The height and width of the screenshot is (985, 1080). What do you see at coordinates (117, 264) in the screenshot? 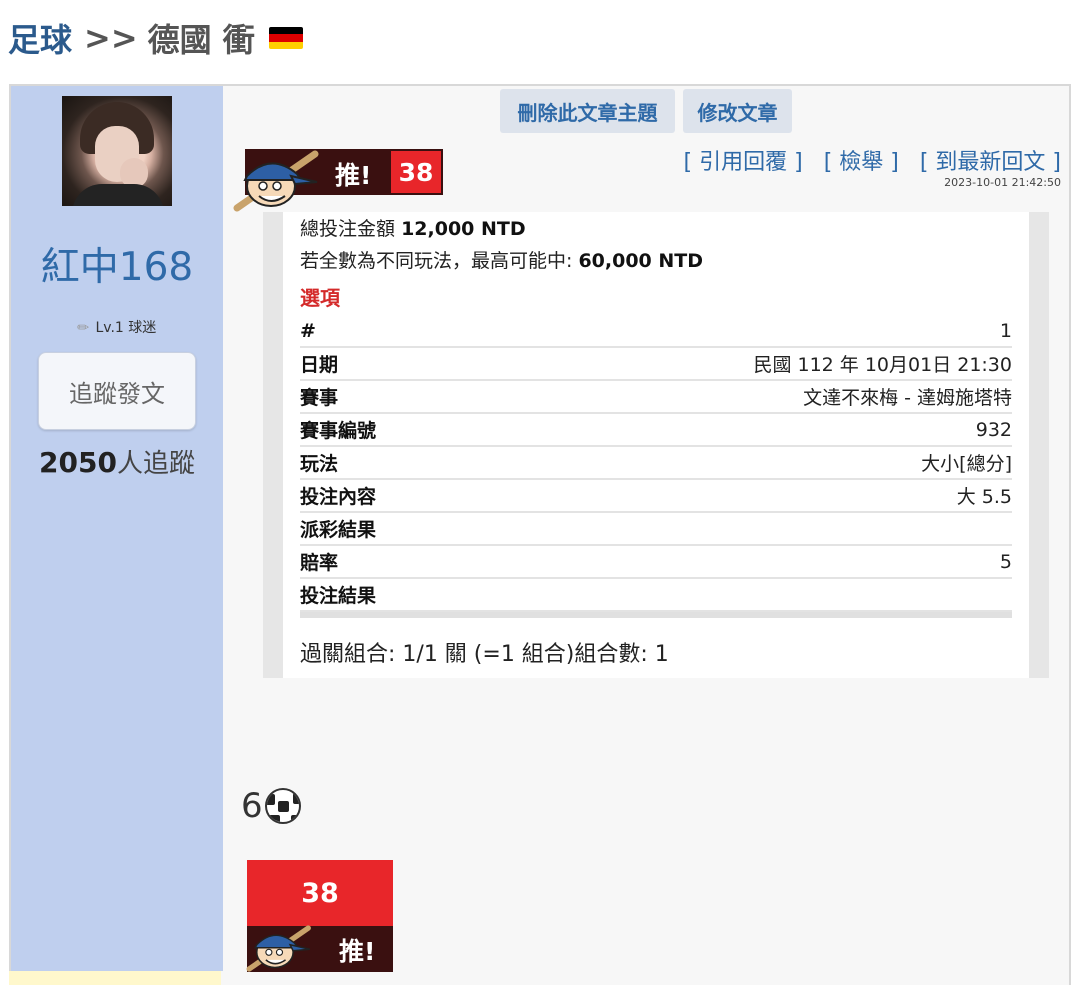
I see `author-name: 紅中168` at bounding box center [117, 264].